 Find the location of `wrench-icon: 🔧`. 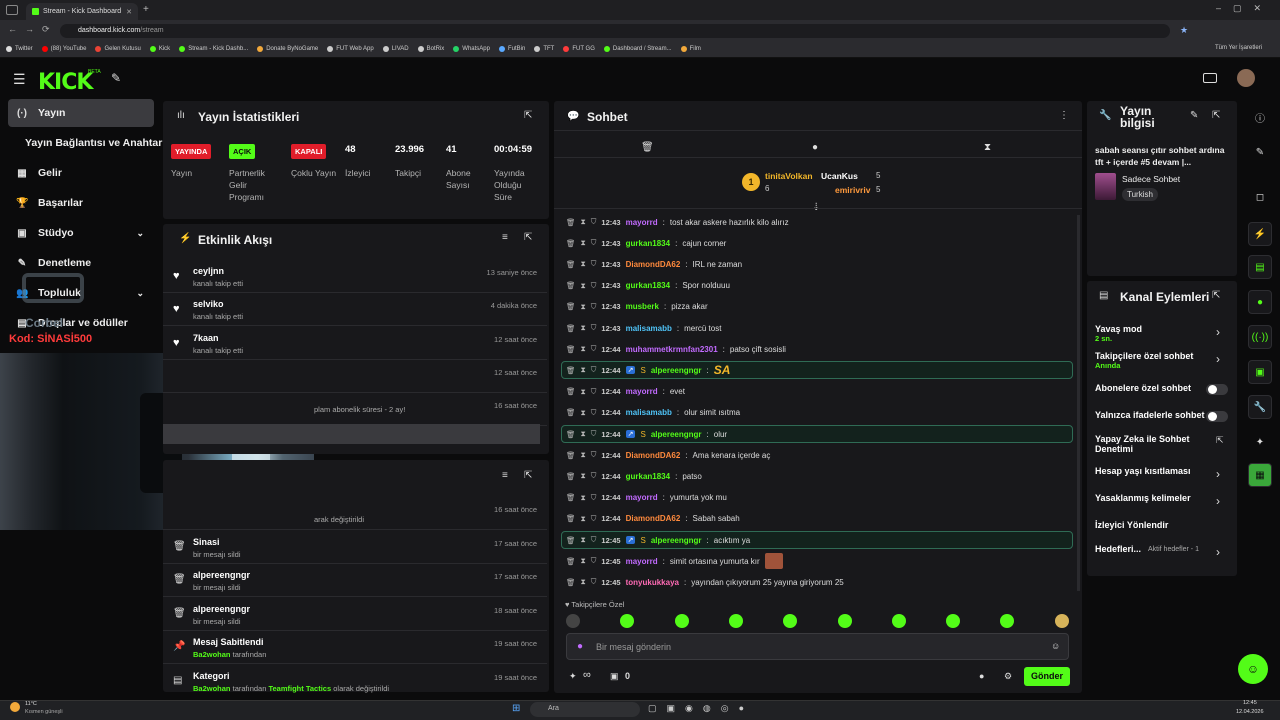

wrench-icon: 🔧 is located at coordinates (1260, 407).